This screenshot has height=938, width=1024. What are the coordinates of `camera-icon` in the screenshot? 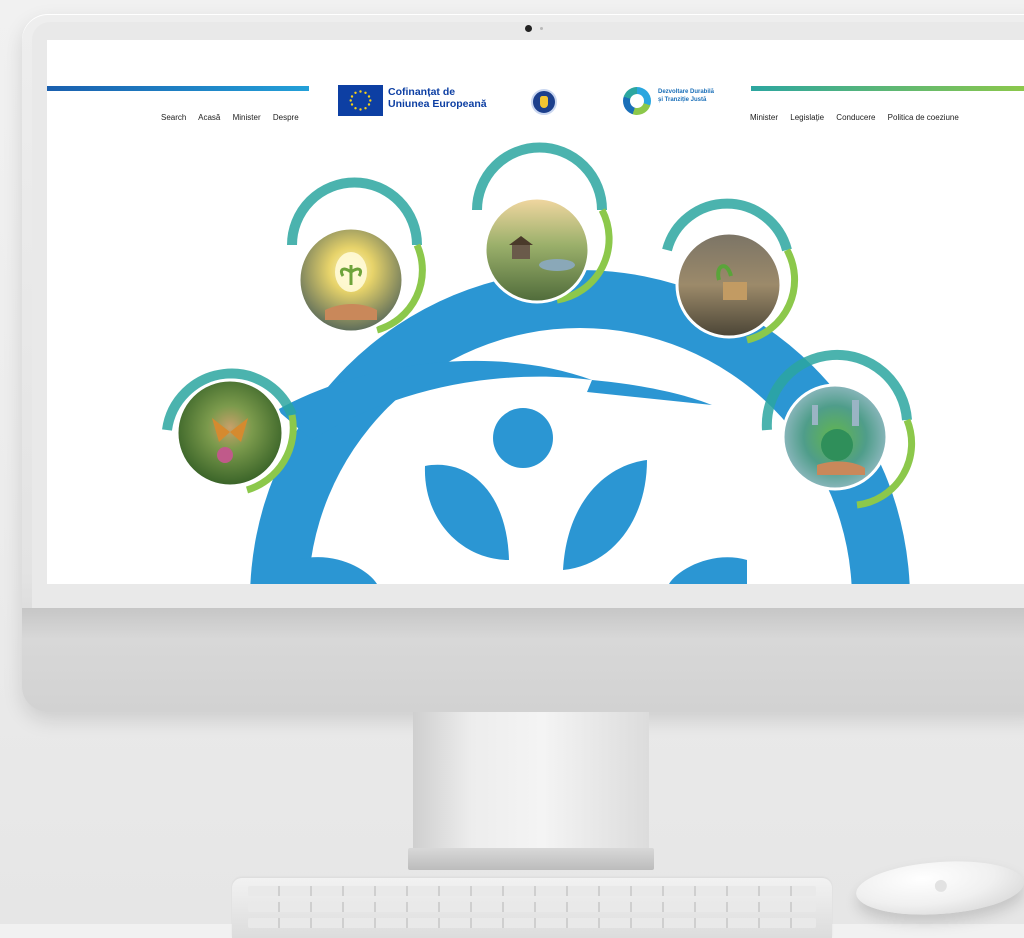 It's located at (528, 28).